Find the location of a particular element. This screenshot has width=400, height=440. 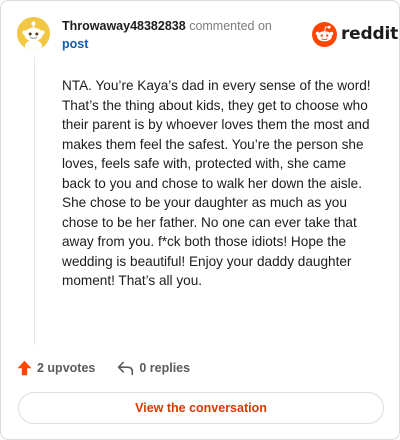

post-link: post is located at coordinates (182, 44).